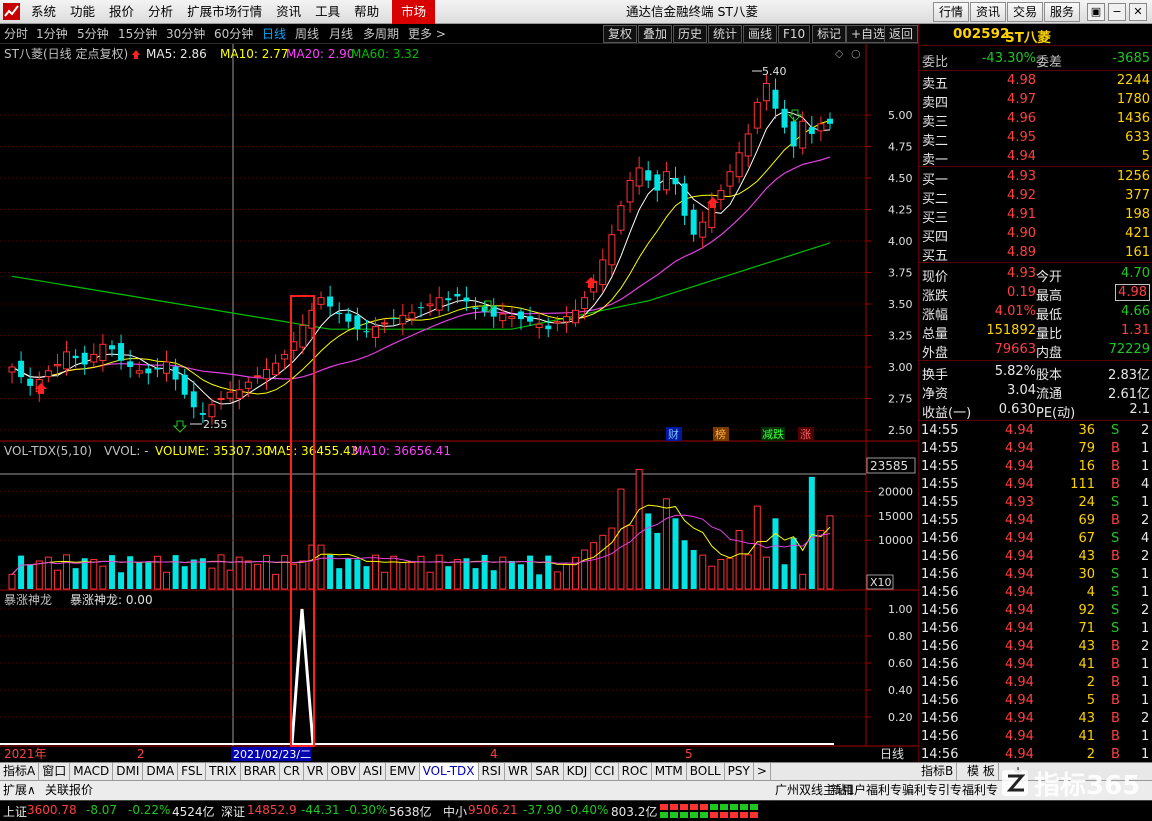 Image resolution: width=1152 pixels, height=821 pixels. I want to click on indicator-tab-boll: BOLL, so click(706, 771).